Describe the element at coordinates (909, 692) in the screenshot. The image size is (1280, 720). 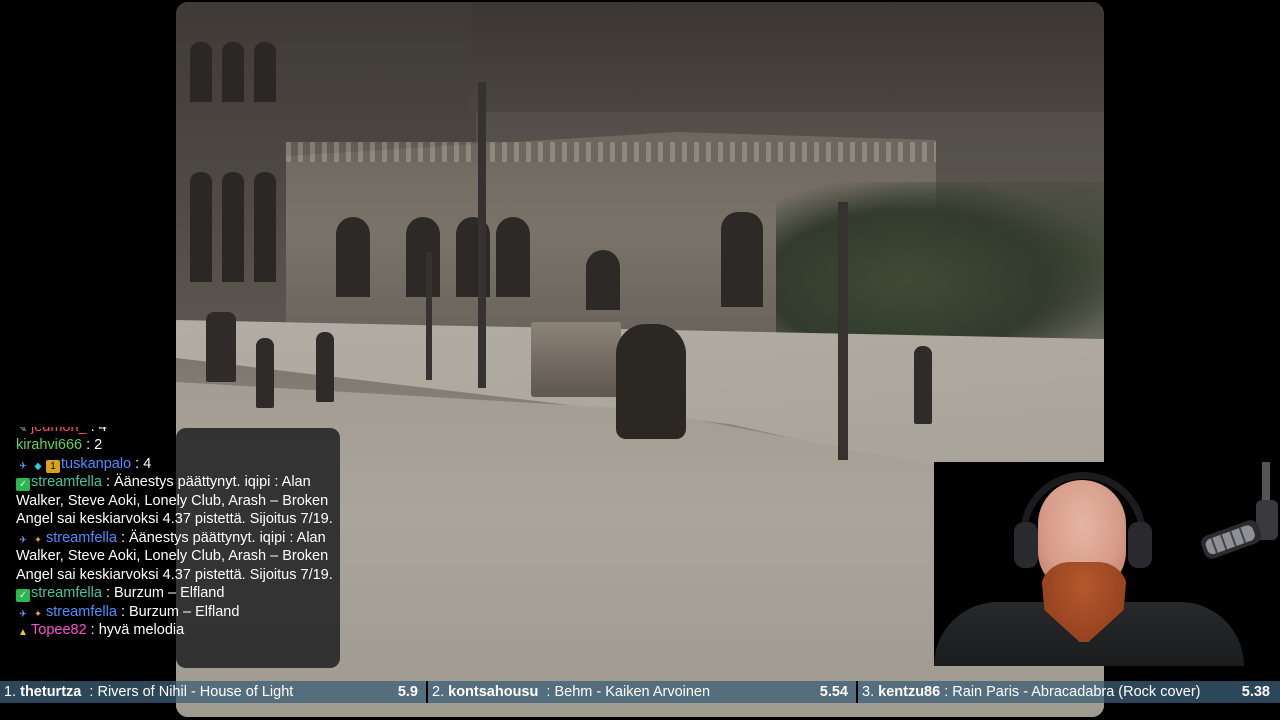
I see `ticker-user: kentzu86` at that location.